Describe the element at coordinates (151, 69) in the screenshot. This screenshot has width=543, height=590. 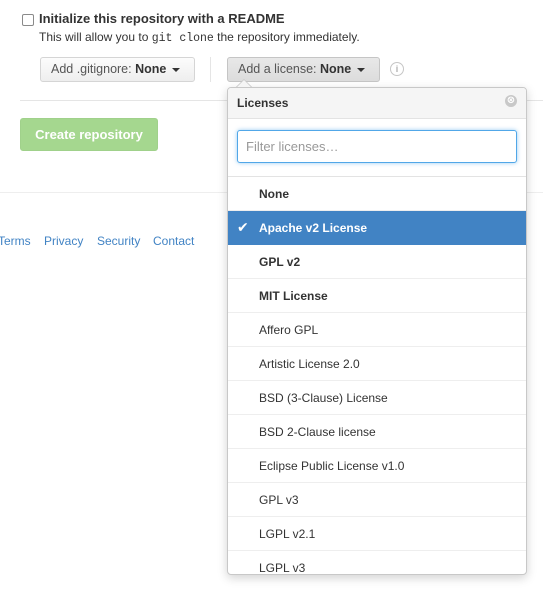
I see `gitignore-value: None` at that location.